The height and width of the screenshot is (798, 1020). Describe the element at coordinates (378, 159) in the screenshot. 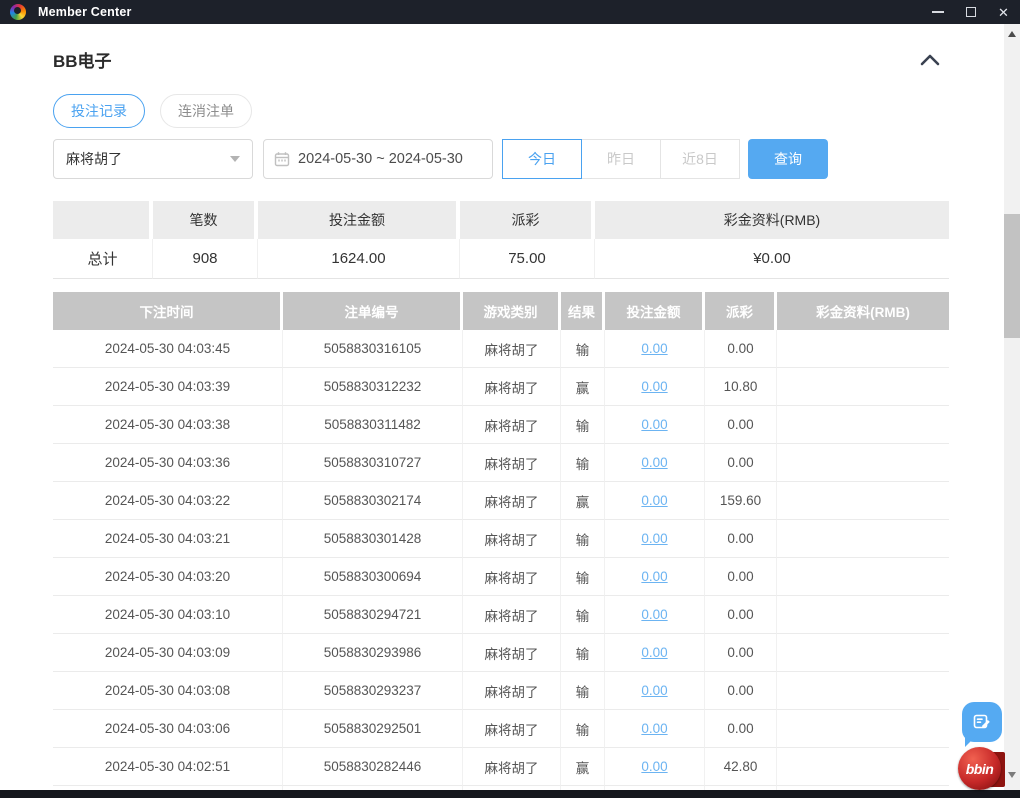

I see `date-range-input: 2024-05-30 ~ 2024-05-30` at that location.